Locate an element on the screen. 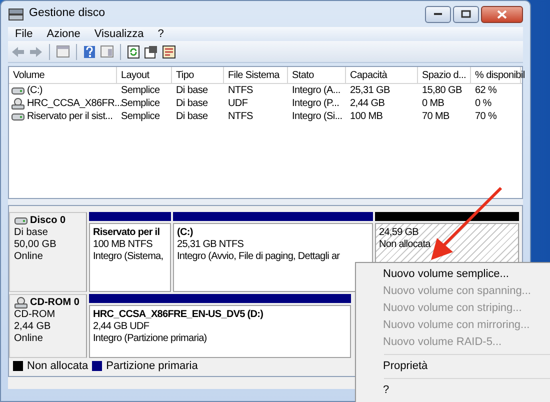  partition-title: (C:) is located at coordinates (185, 233).